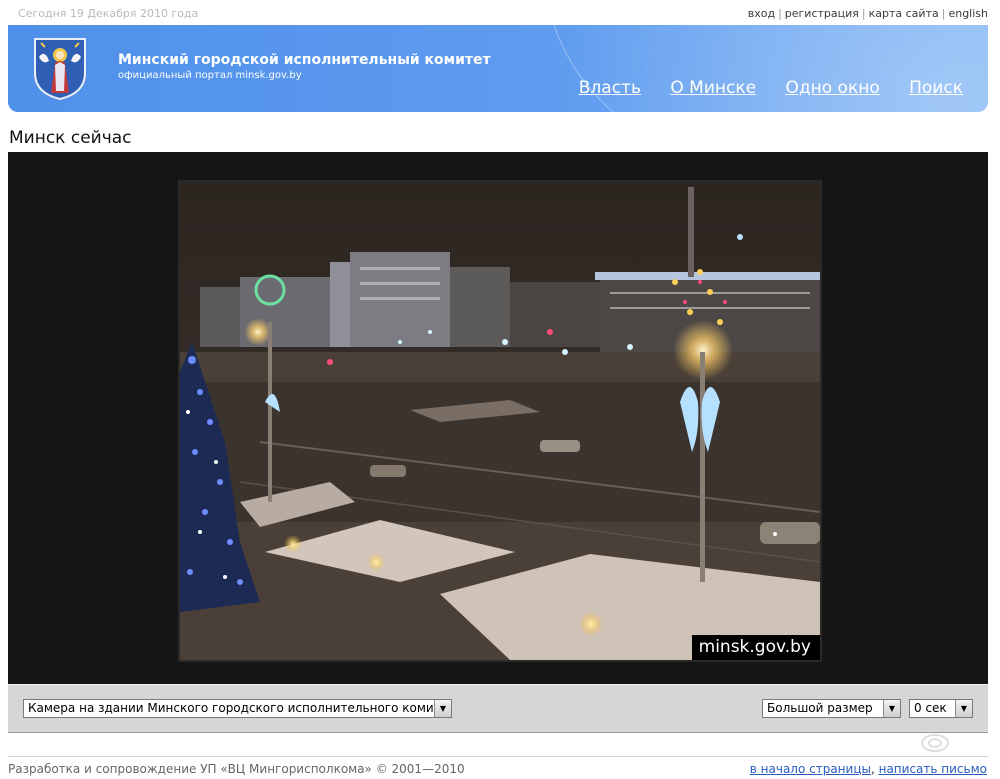 This screenshot has width=1000, height=779. What do you see at coordinates (968, 13) in the screenshot?
I see `english-link: english` at bounding box center [968, 13].